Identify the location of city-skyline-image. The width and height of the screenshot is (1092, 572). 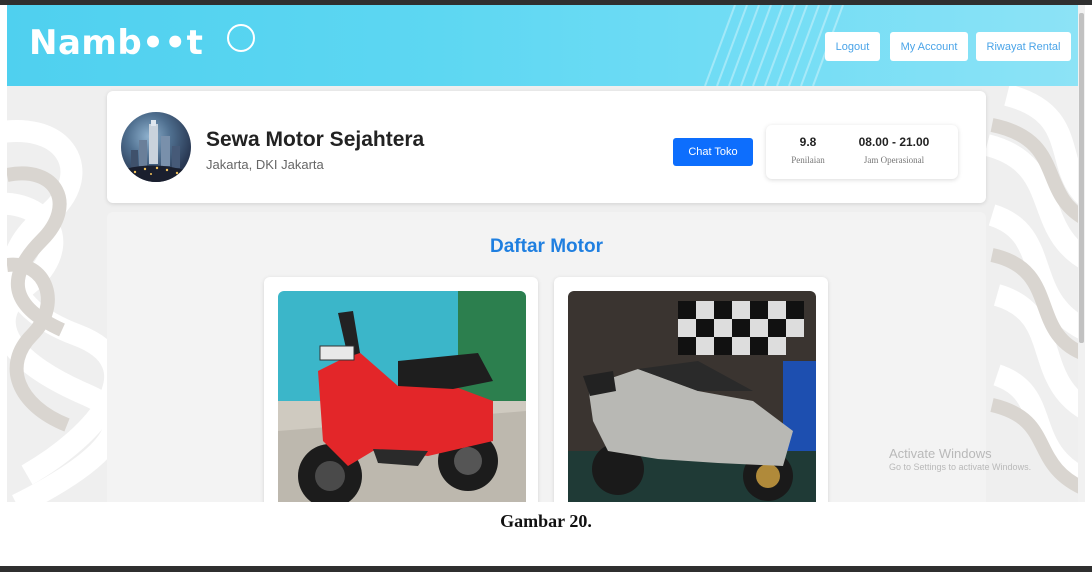
(156, 151).